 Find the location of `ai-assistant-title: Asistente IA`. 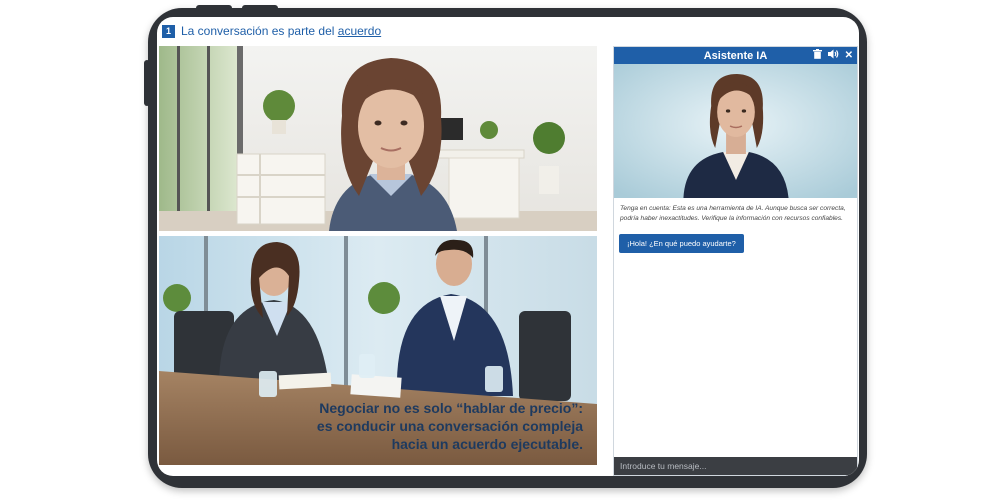

ai-assistant-title: Asistente IA is located at coordinates (735, 55).